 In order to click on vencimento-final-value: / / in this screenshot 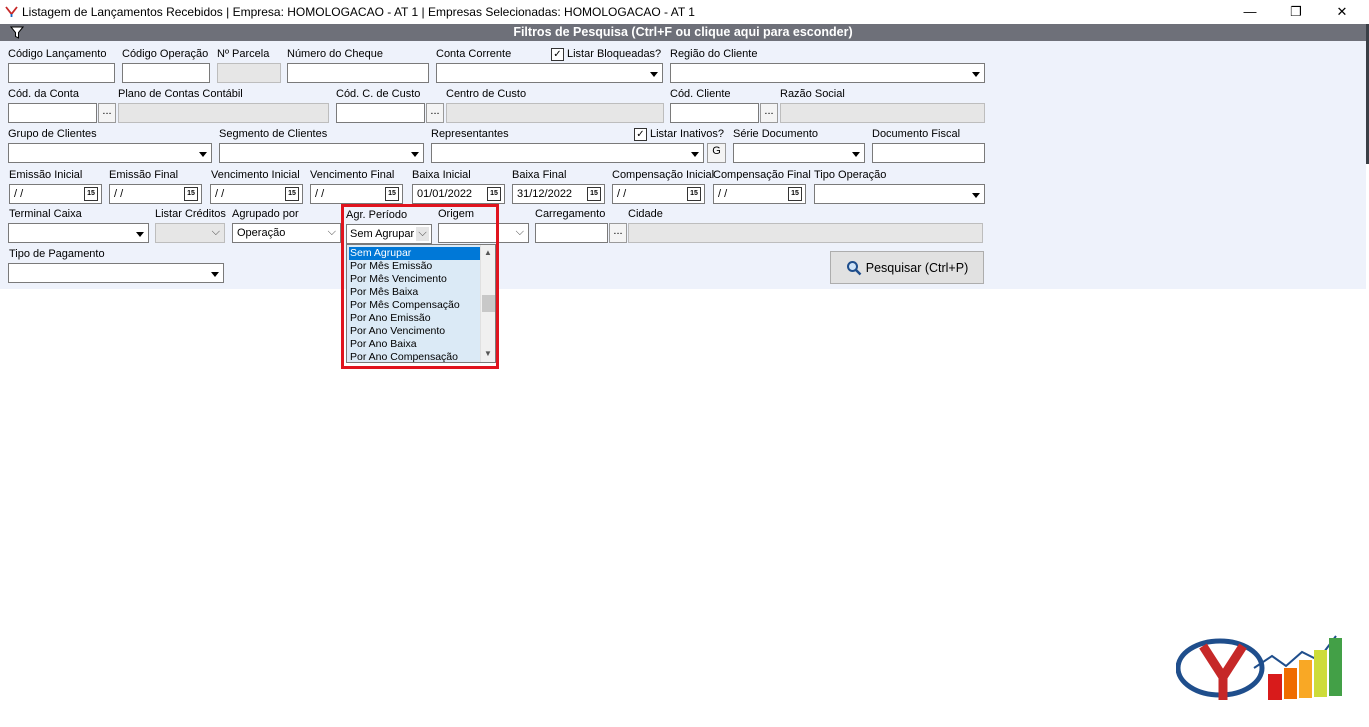, I will do `click(320, 194)`.